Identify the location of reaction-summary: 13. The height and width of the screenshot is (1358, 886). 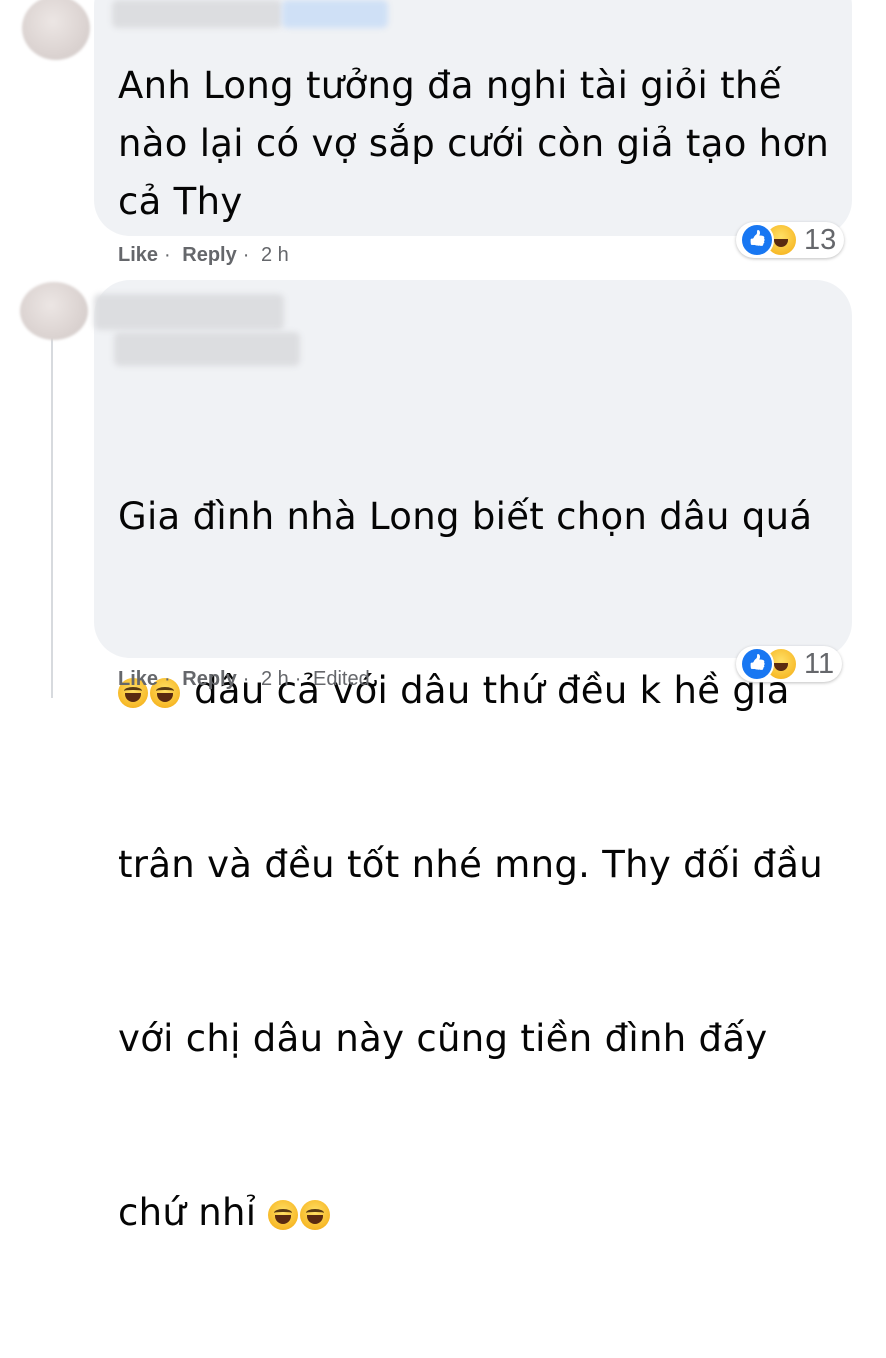
(790, 240).